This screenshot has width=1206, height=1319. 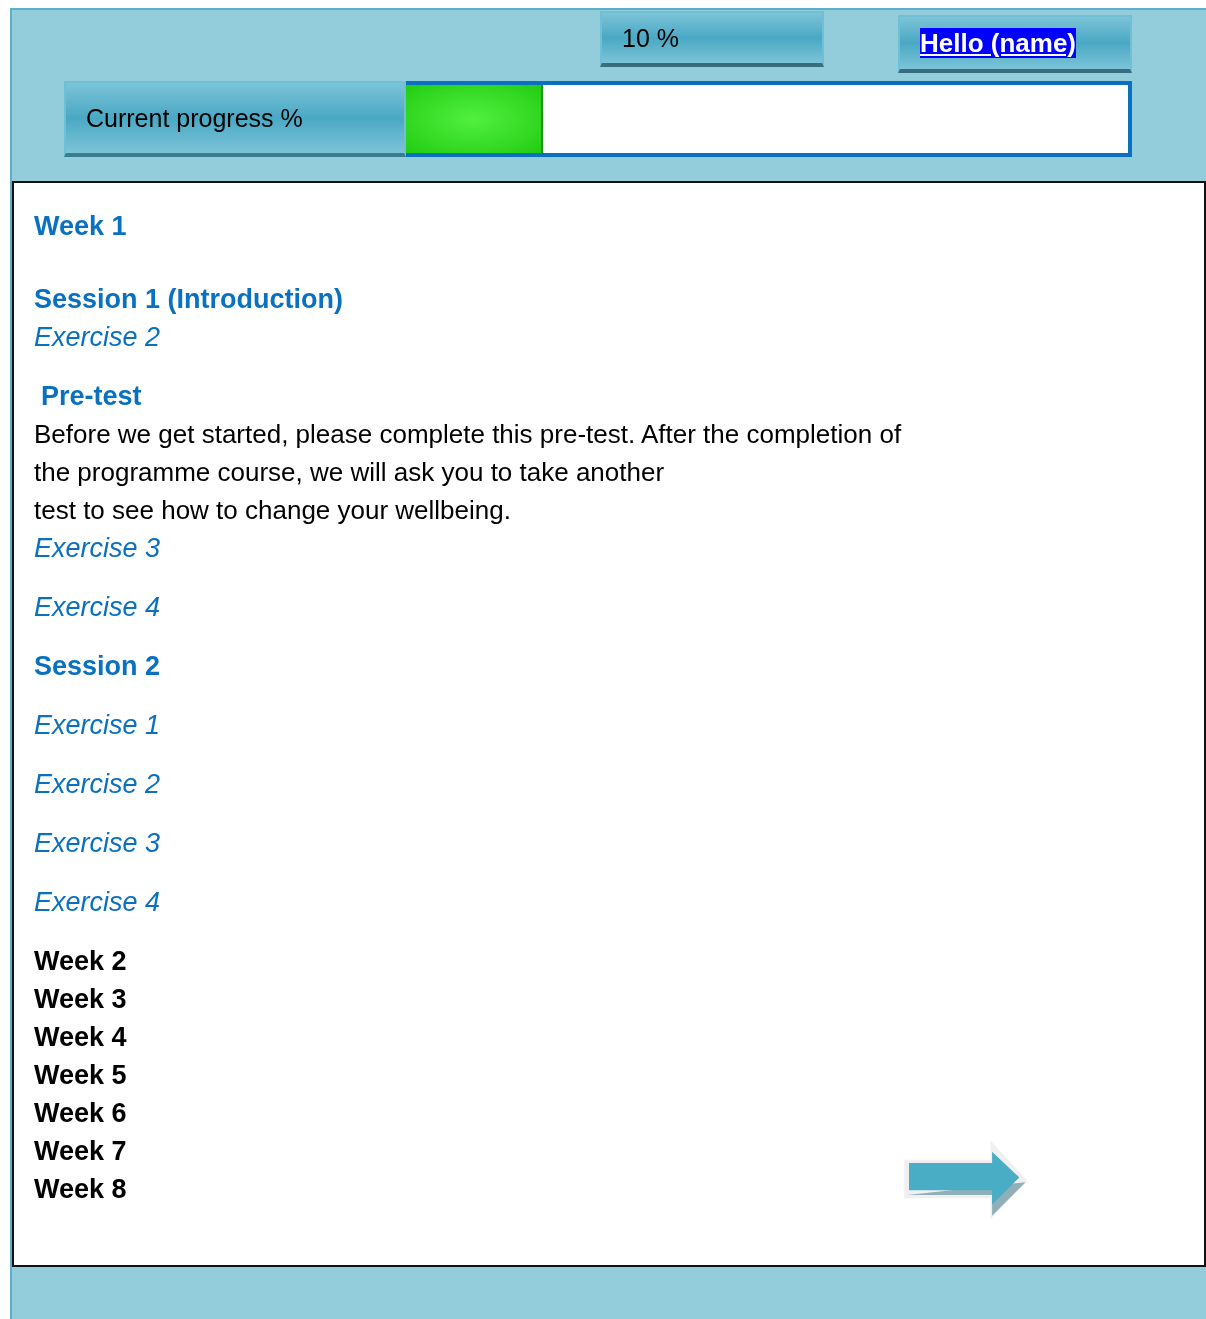 I want to click on greeting-button: Hello (name), so click(x=1015, y=44).